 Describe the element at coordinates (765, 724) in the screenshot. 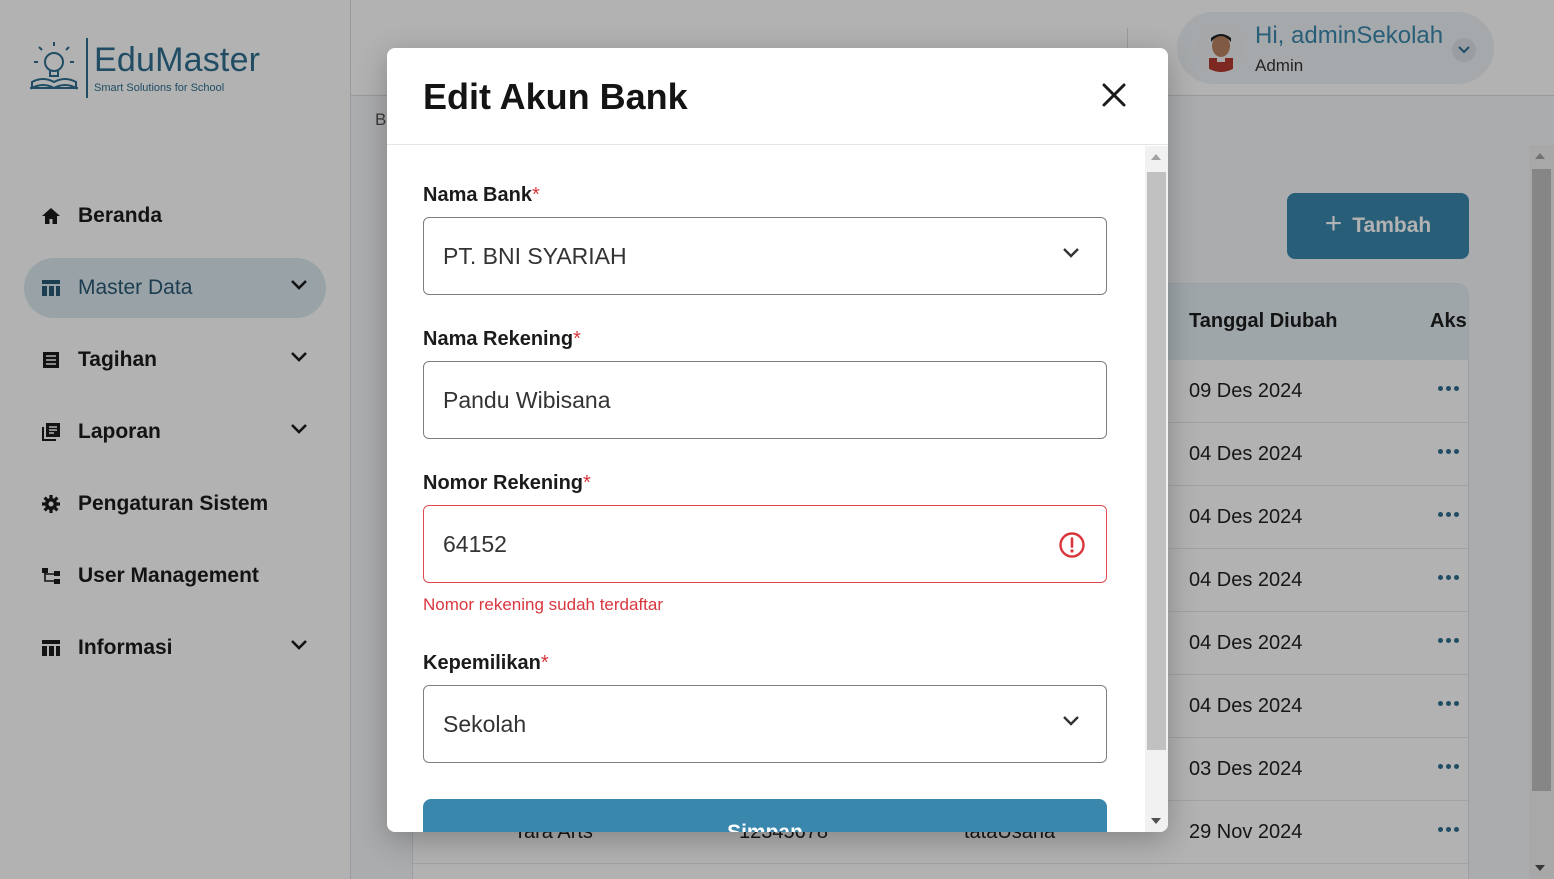

I see `ownership-select: Sekolah` at that location.